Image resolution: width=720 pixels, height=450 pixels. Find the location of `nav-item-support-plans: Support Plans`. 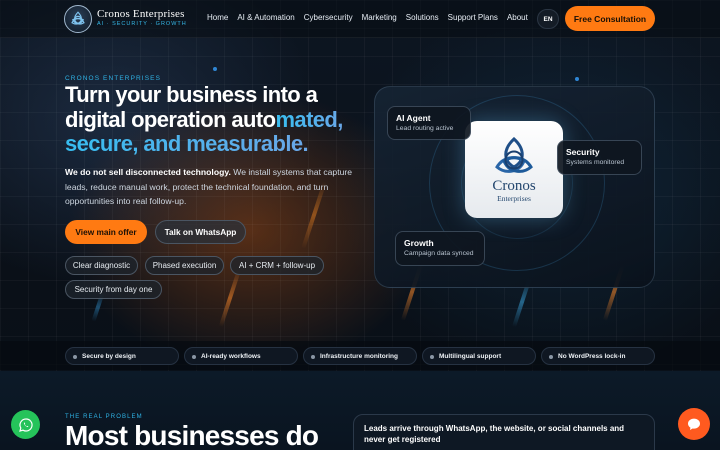

nav-item-support-plans: Support Plans is located at coordinates (473, 17).